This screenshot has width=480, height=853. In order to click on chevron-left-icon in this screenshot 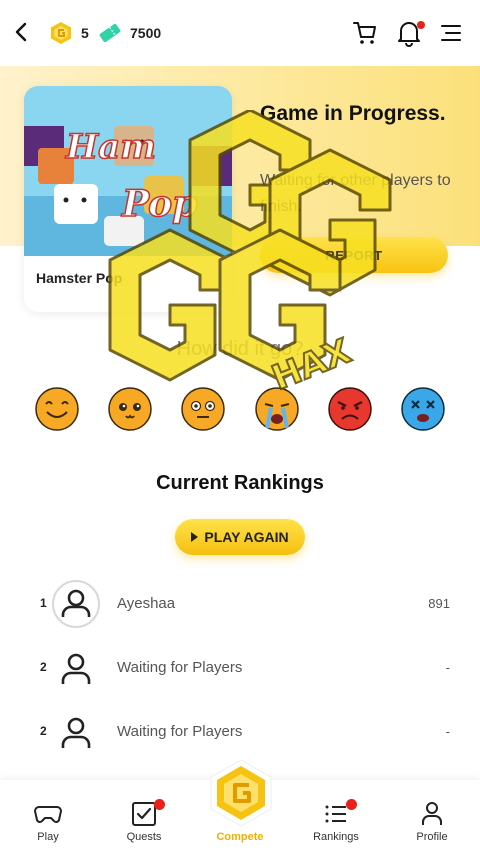, I will do `click(22, 32)`.